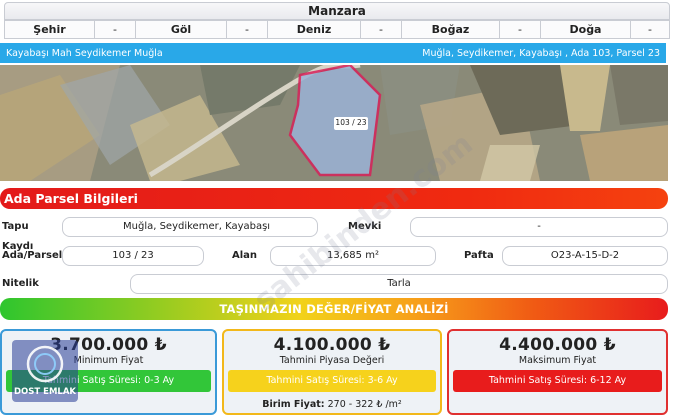 This screenshot has width=676, height=415. Describe the element at coordinates (557, 360) in the screenshot. I see `max-price-label: Maksimum Fiyat` at that location.